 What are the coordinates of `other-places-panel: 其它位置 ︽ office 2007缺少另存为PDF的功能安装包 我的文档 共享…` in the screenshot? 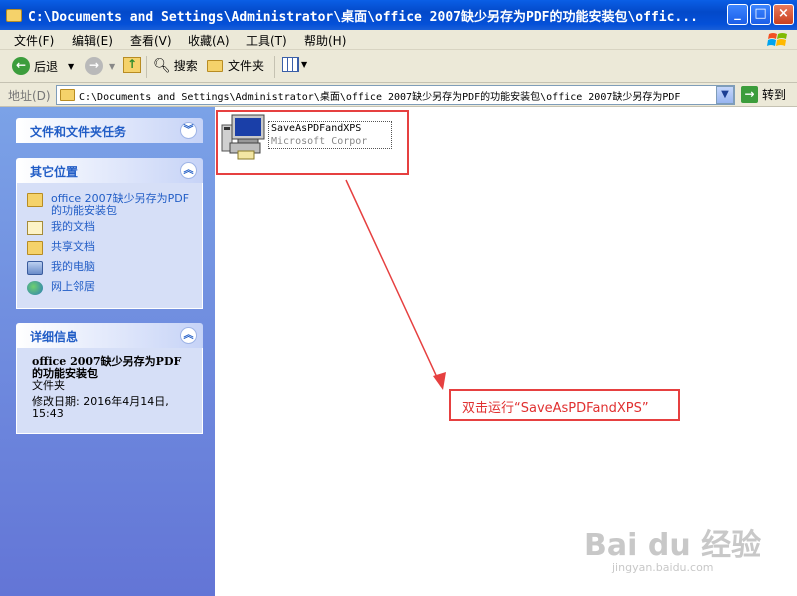 It's located at (109, 233).